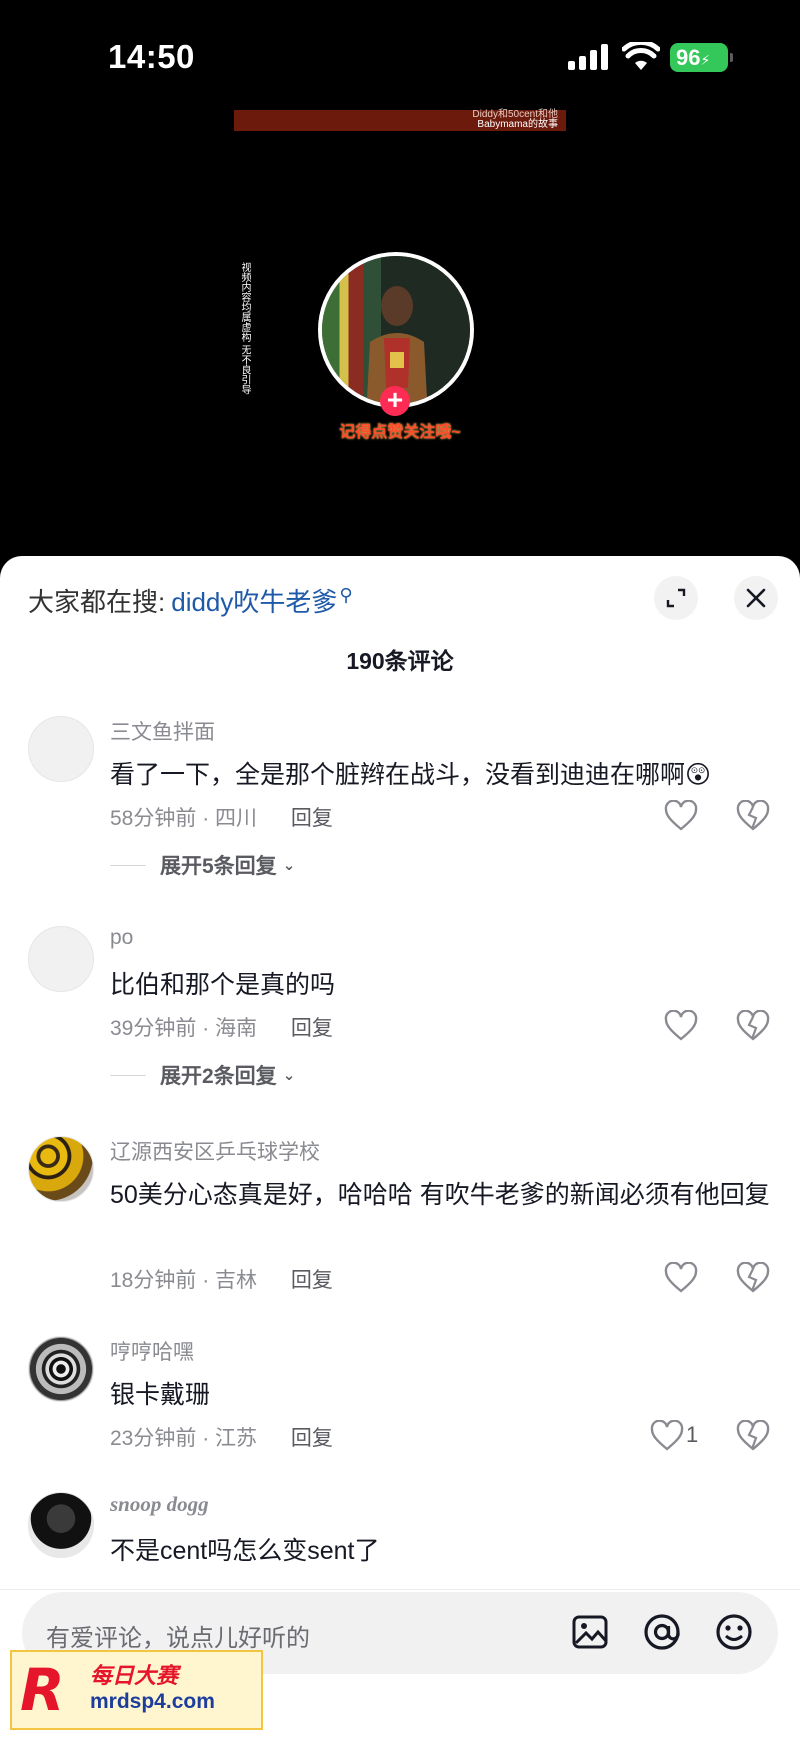  Describe the element at coordinates (400, 1589) in the screenshot. I see `input-divider` at that location.